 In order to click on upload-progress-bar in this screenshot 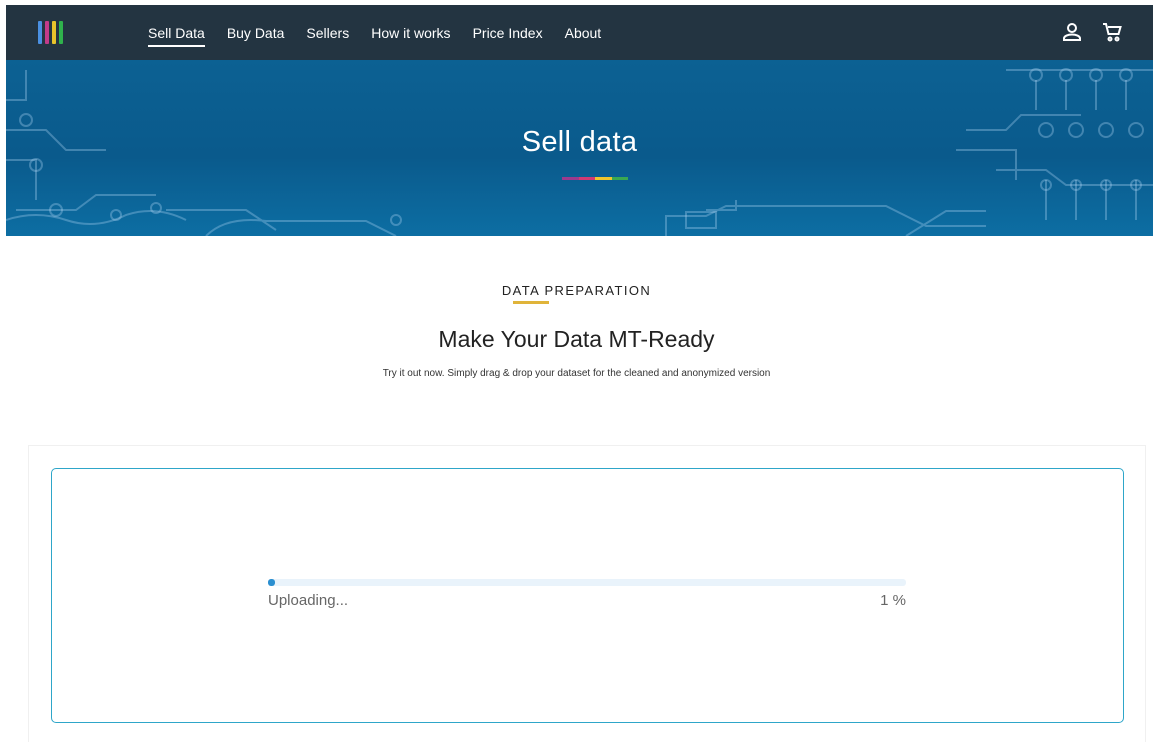, I will do `click(587, 582)`.